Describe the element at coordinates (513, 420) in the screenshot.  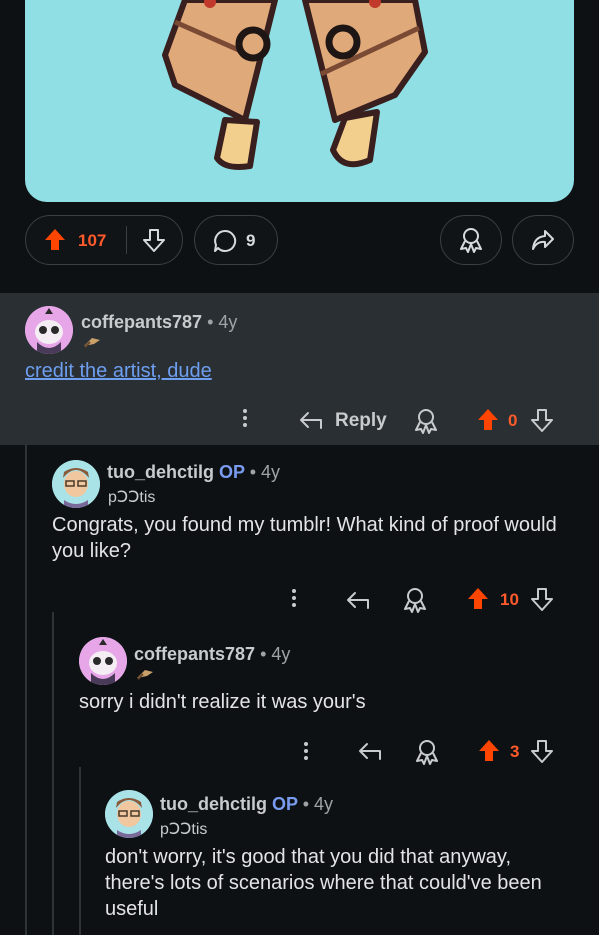
I see `comment-score: 0` at that location.